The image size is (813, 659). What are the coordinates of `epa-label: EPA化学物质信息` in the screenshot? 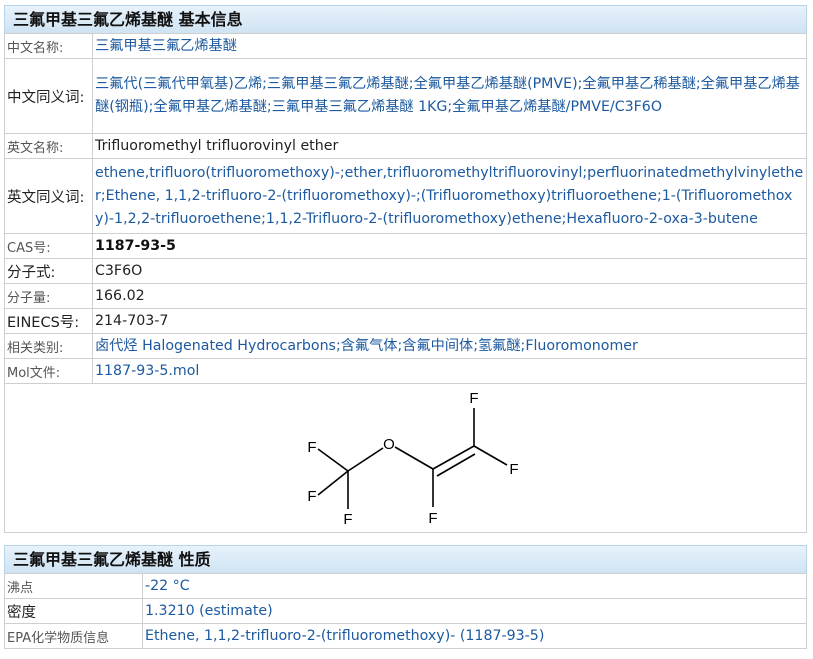 It's located at (73, 636).